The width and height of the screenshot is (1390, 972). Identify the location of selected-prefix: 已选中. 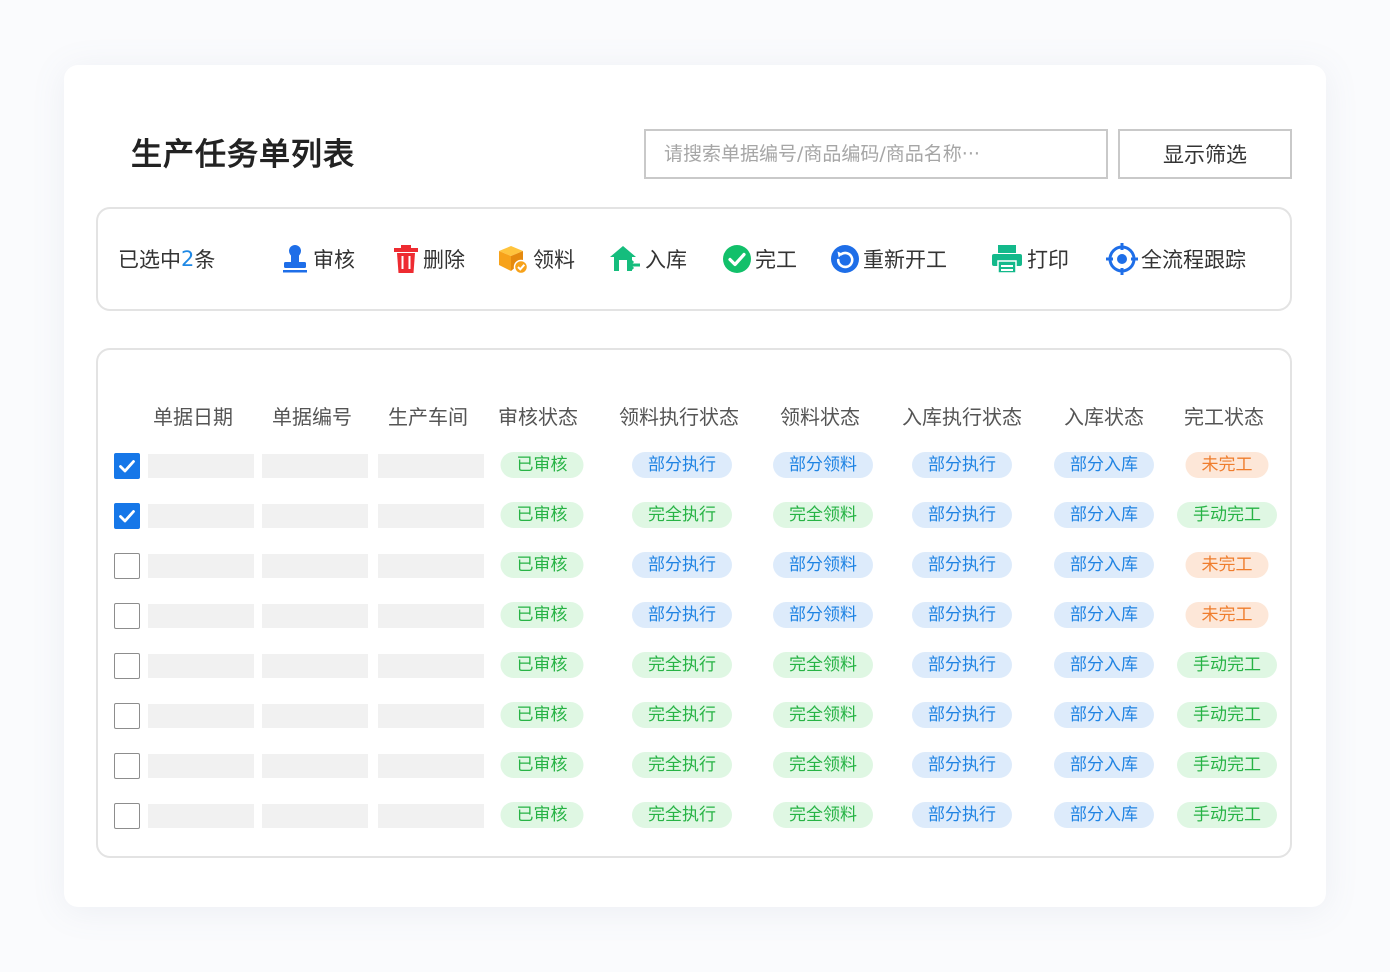
(149, 260).